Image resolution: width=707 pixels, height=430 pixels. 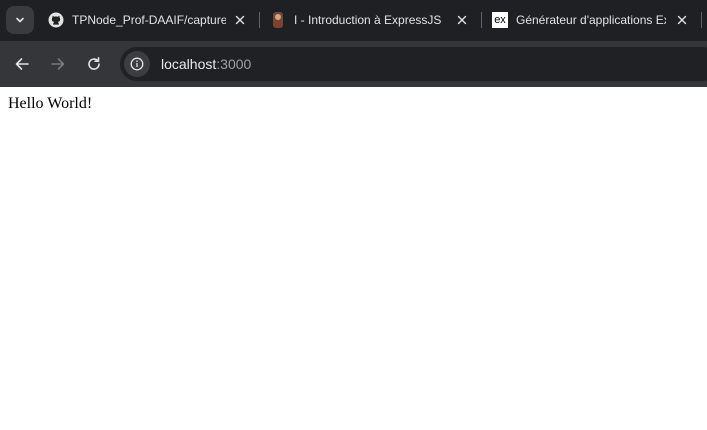 I want to click on tab-expressjs-intro: I - Introduction à ExpressJS, so click(x=370, y=20).